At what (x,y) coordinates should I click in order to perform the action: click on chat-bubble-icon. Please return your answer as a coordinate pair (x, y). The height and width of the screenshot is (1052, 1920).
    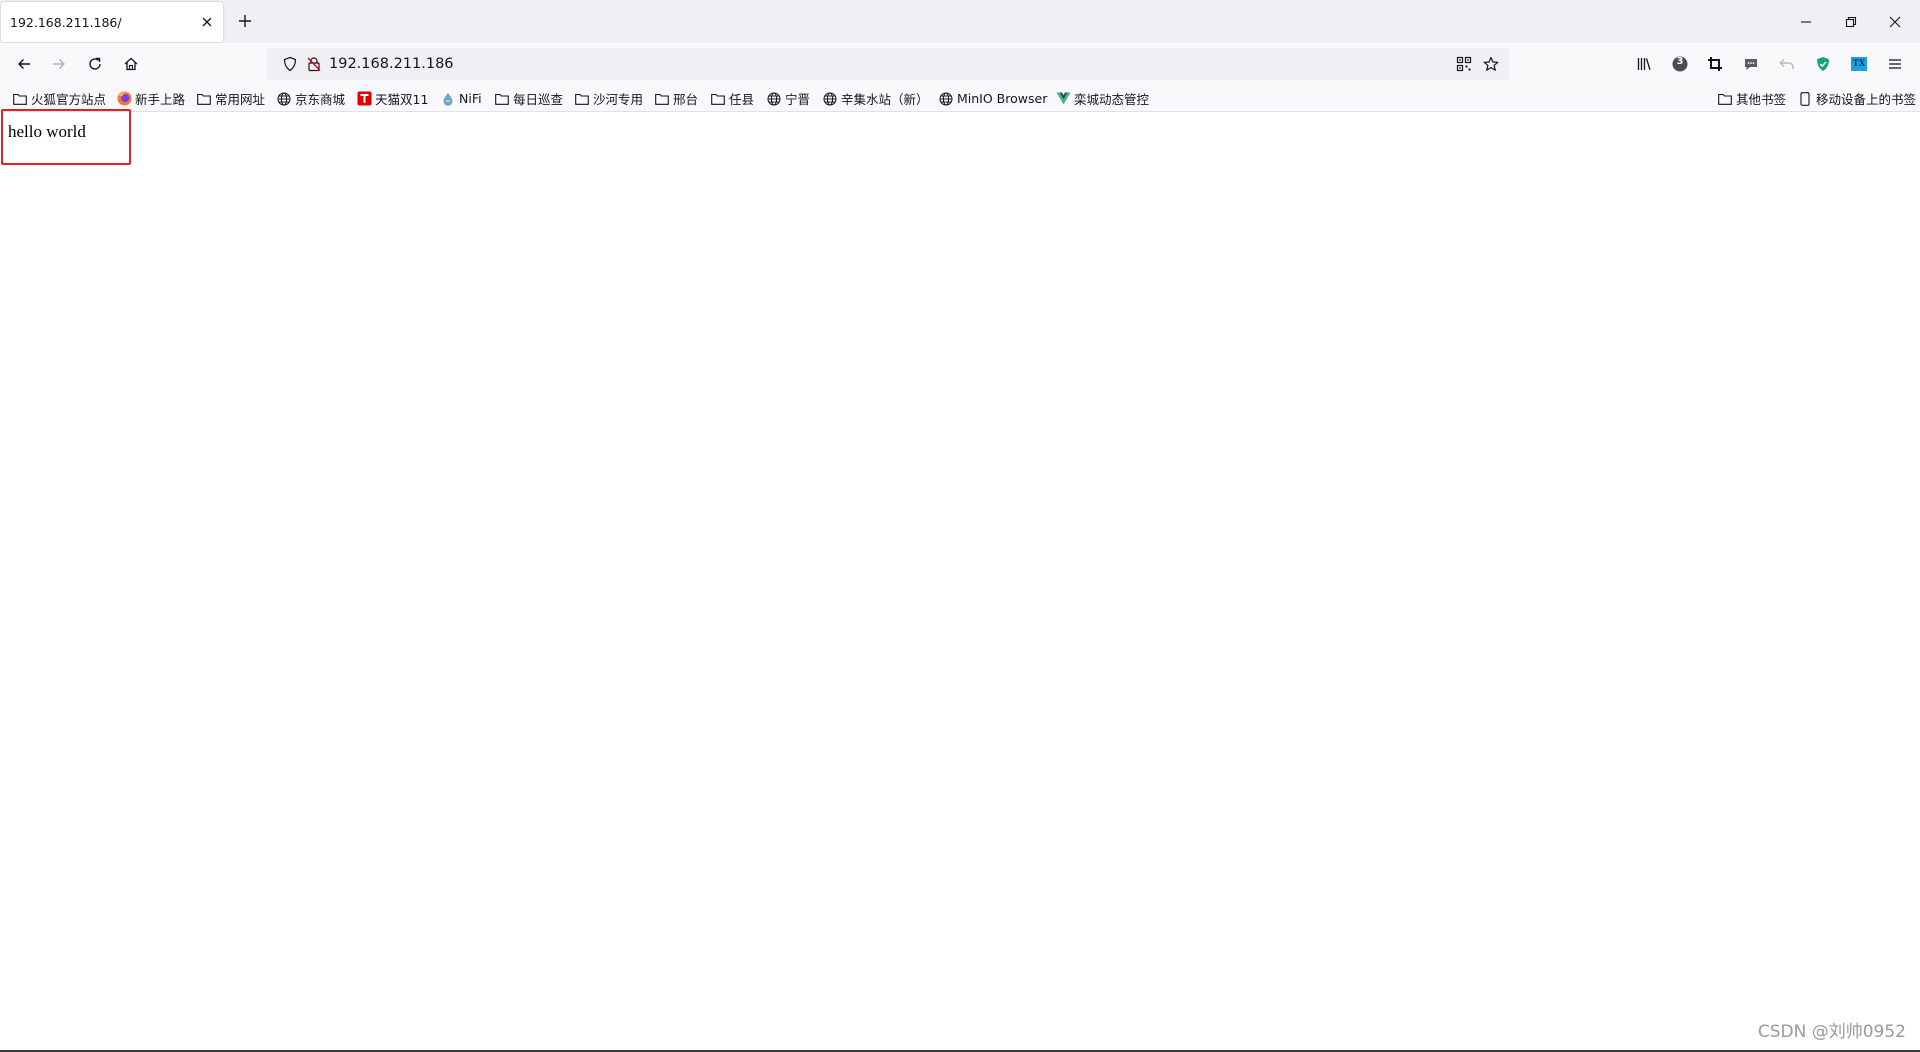
    Looking at the image, I should click on (1751, 64).